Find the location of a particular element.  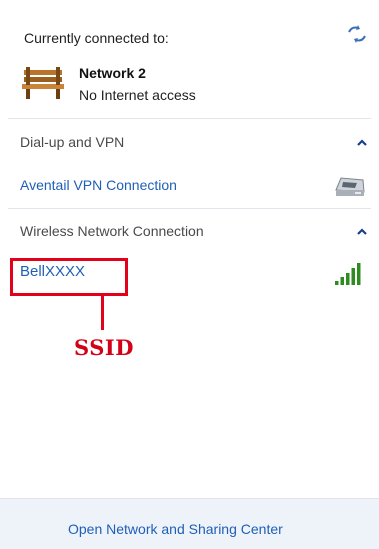

section-header-dialup-vpn: Dial-up and VPN is located at coordinates (72, 142).